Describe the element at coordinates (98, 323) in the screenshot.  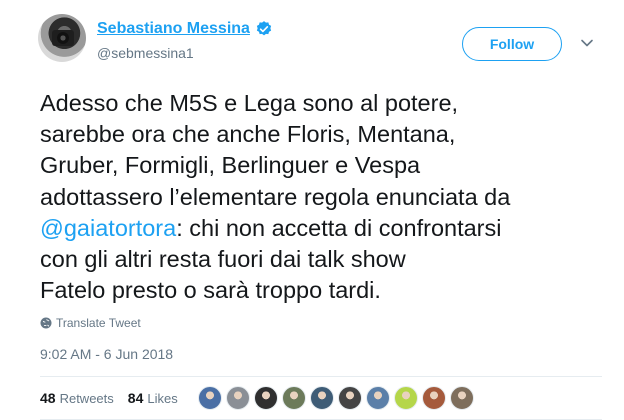
I see `translate-tweet-label: Translate Tweet` at that location.